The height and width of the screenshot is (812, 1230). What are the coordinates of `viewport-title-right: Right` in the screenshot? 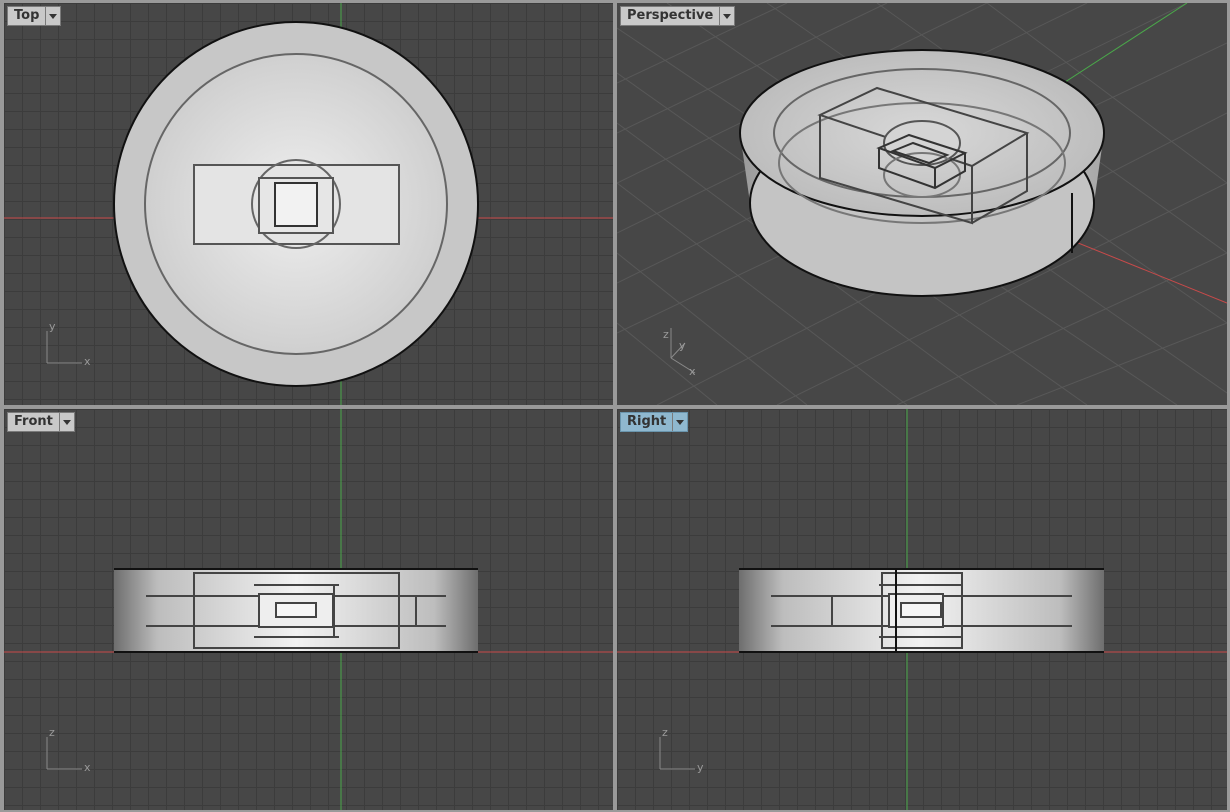 It's located at (646, 422).